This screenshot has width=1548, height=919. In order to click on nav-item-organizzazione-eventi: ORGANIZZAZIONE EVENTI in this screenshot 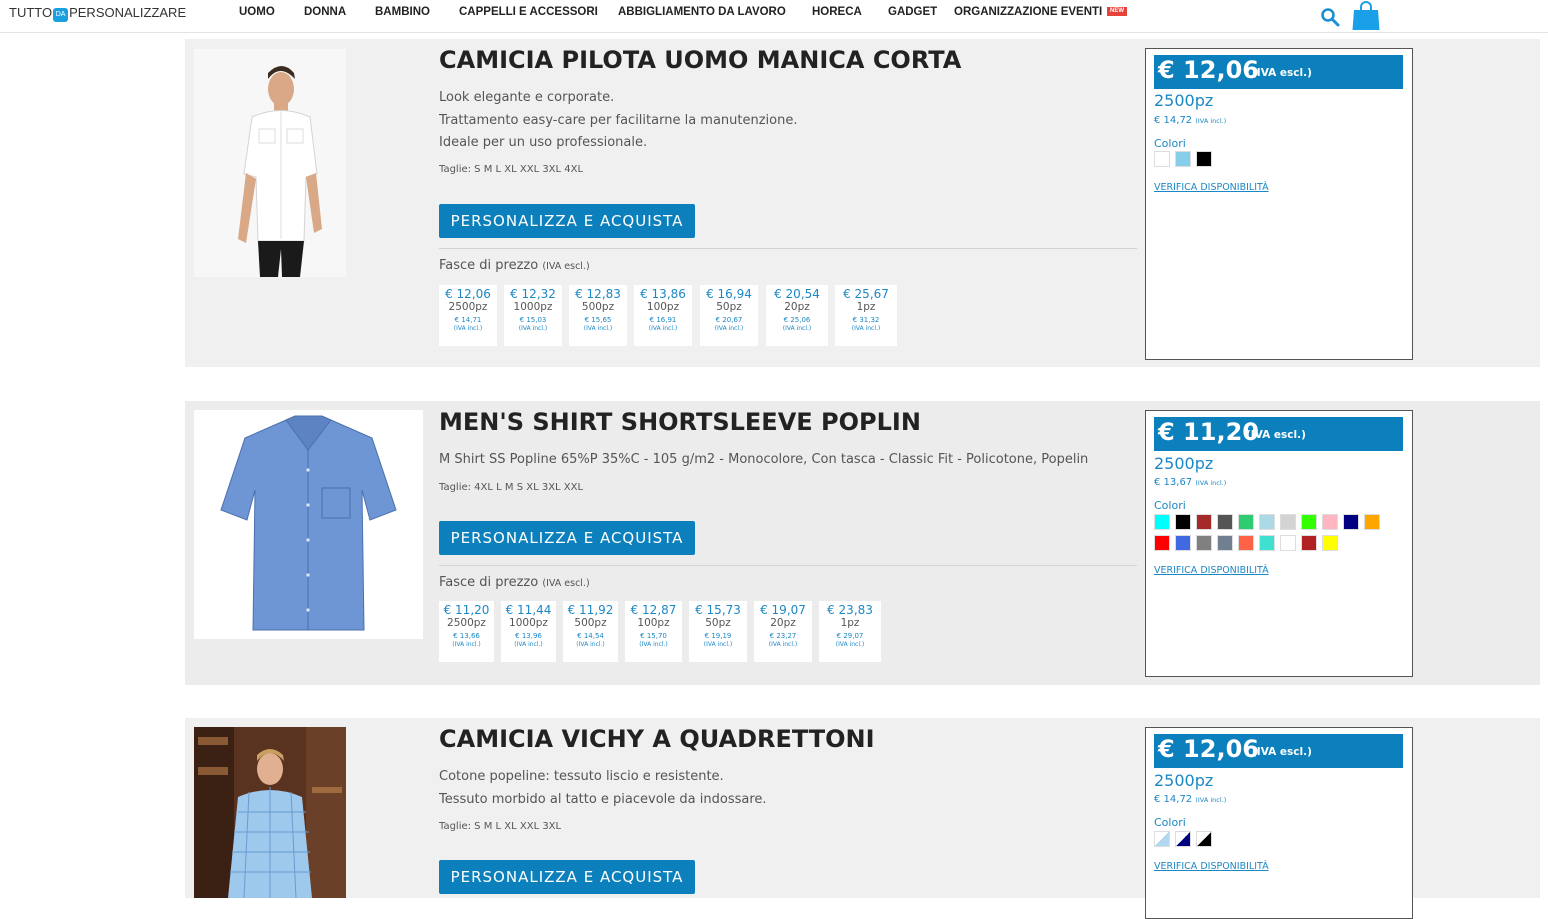, I will do `click(1028, 12)`.